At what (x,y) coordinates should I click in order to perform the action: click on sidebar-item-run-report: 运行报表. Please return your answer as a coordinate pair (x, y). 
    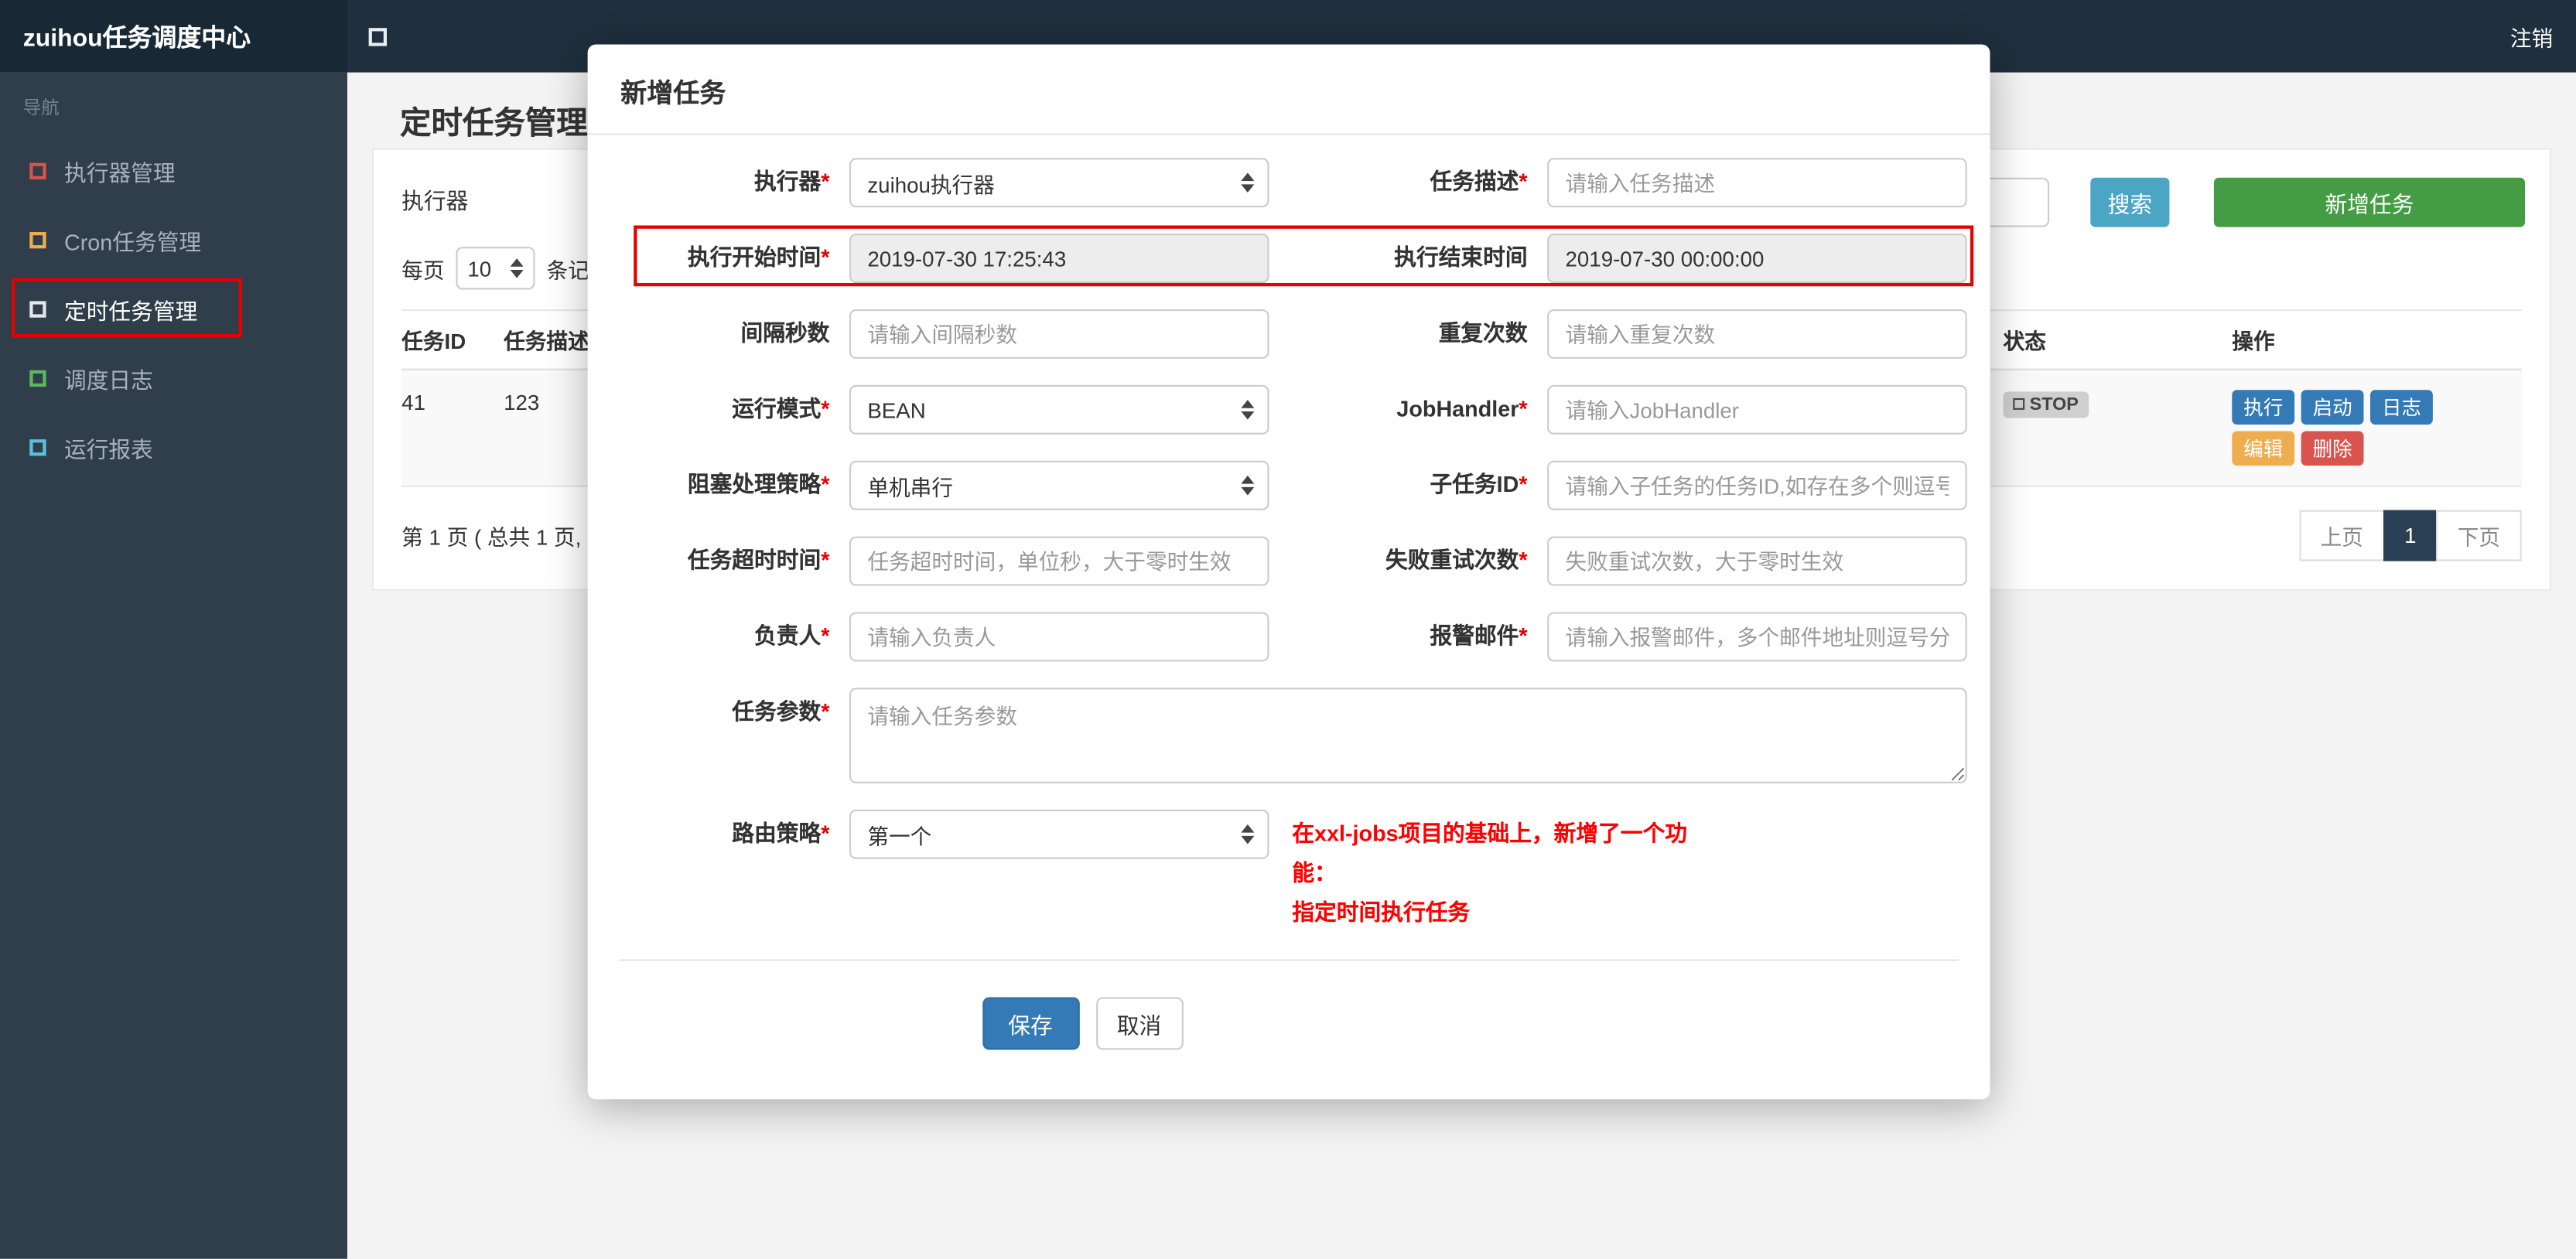
    Looking at the image, I should click on (173, 447).